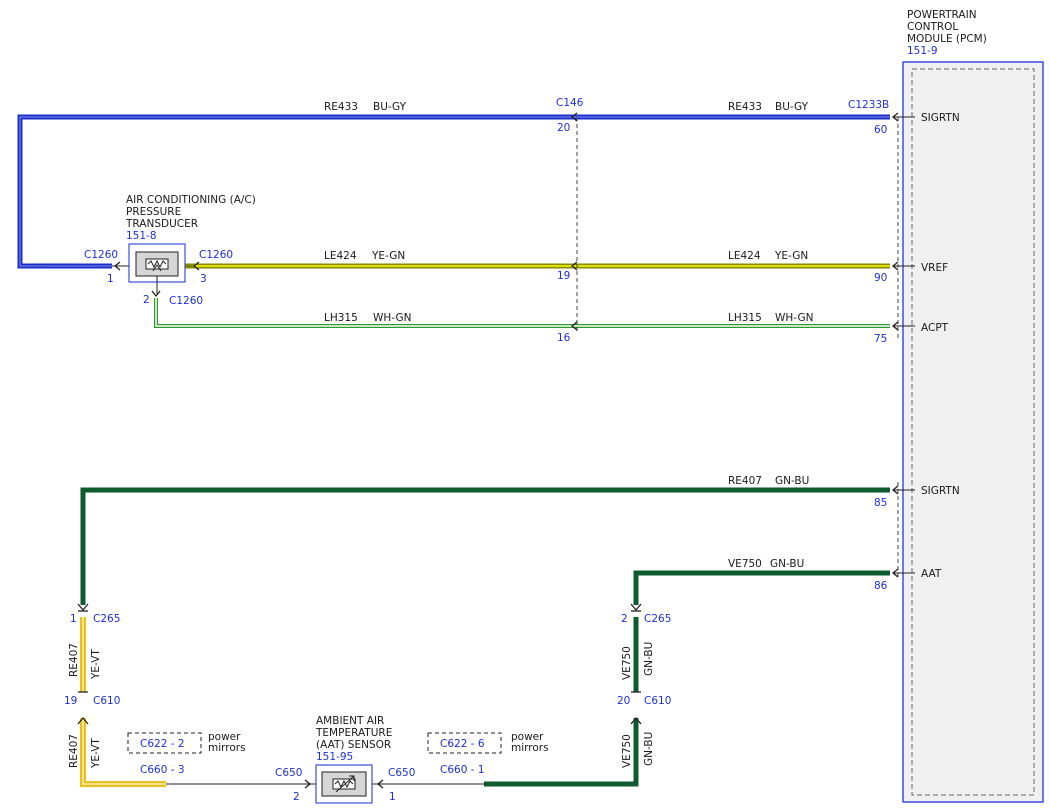 The height and width of the screenshot is (811, 1050). Describe the element at coordinates (932, 27) in the screenshot. I see `pcm-title-line2: CONTROL` at that location.